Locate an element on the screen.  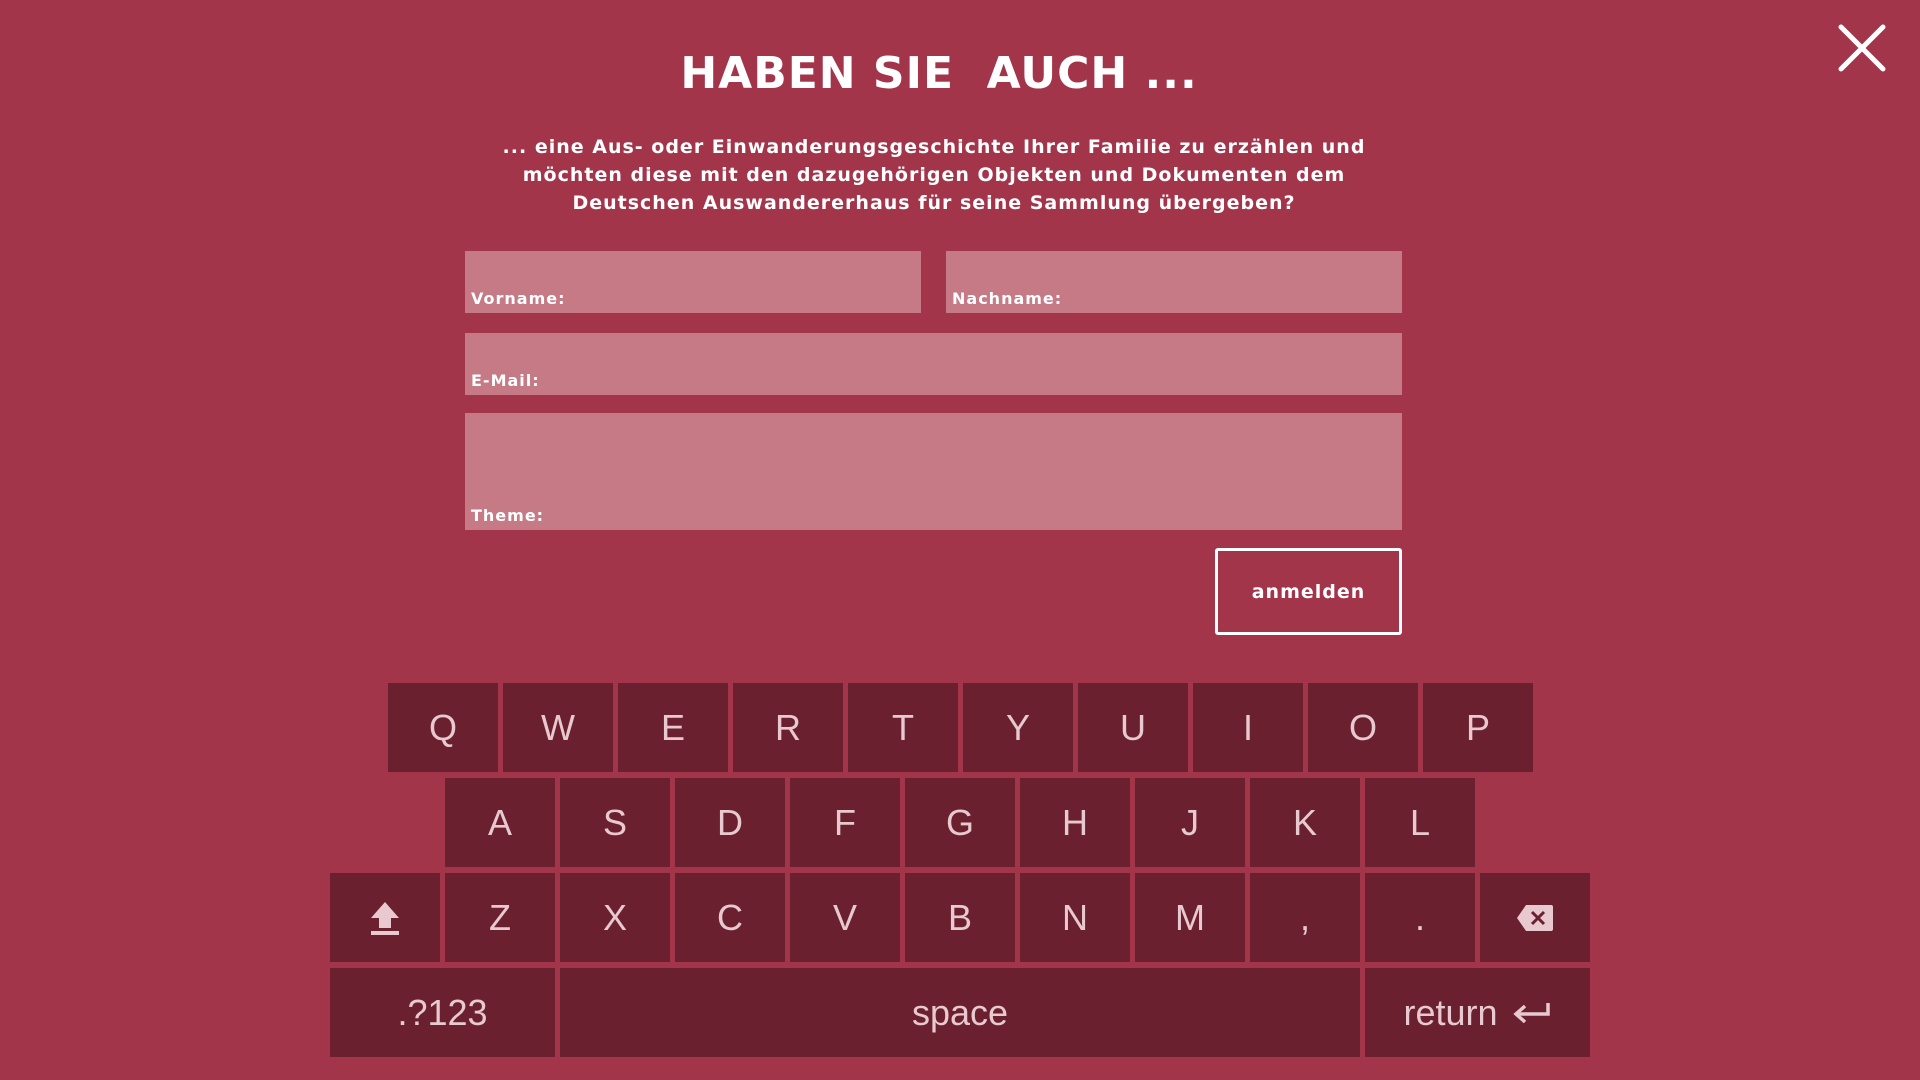
topic-label: Theme: is located at coordinates (508, 515).